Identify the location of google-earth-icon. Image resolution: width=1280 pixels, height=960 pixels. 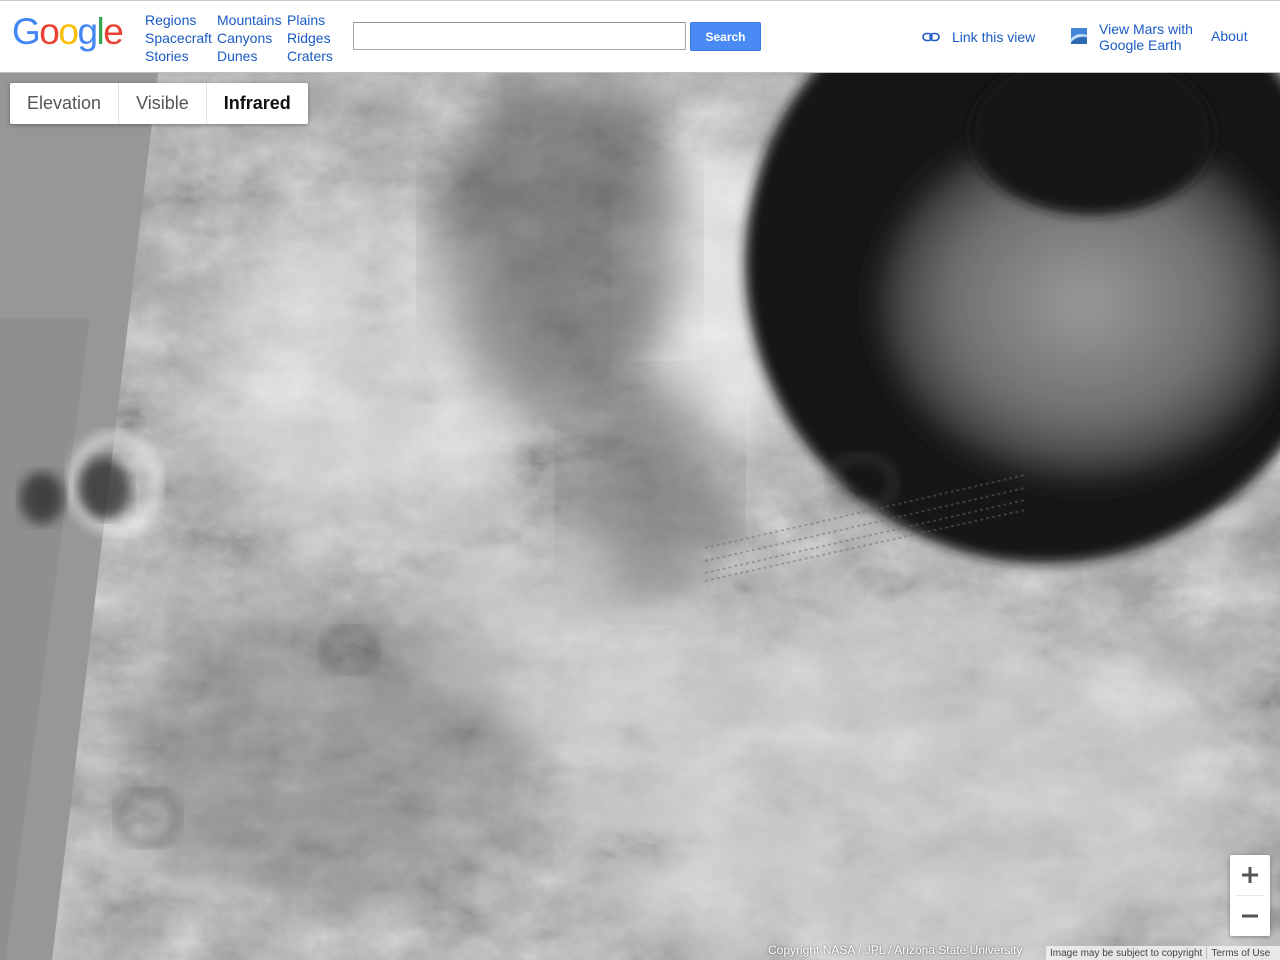
(1079, 36).